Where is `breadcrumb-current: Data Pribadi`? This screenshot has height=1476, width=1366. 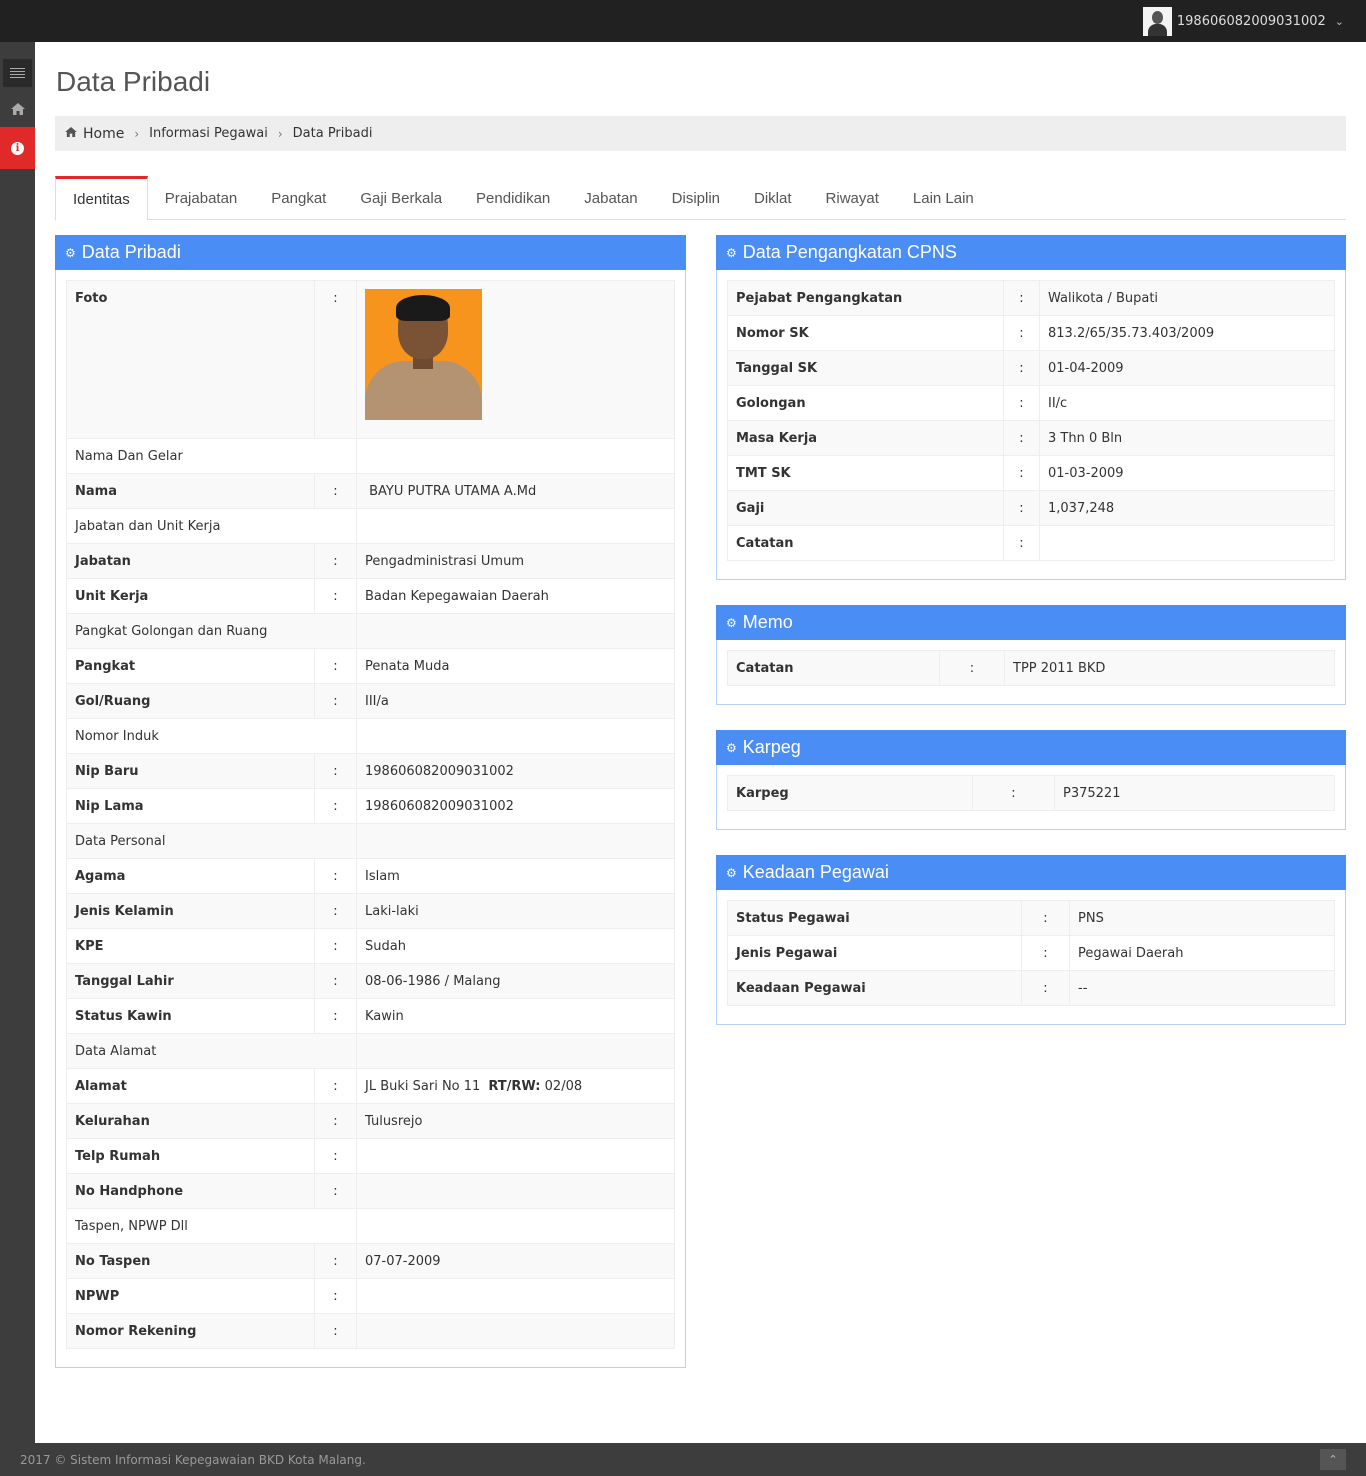
breadcrumb-current: Data Pribadi is located at coordinates (332, 133).